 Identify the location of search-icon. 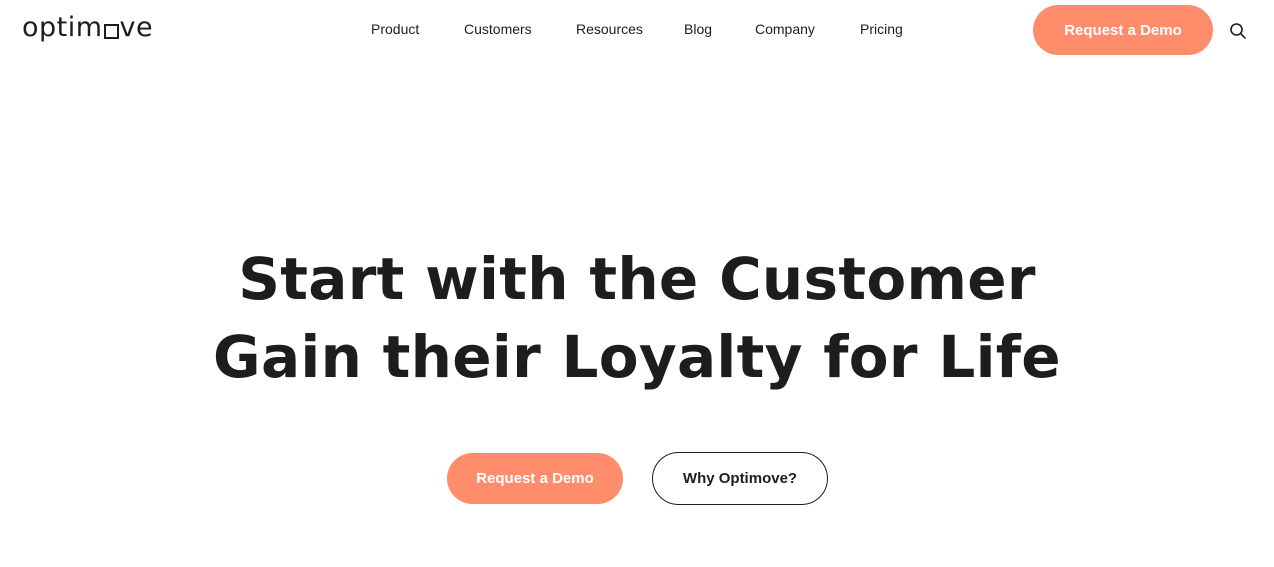
(1238, 31).